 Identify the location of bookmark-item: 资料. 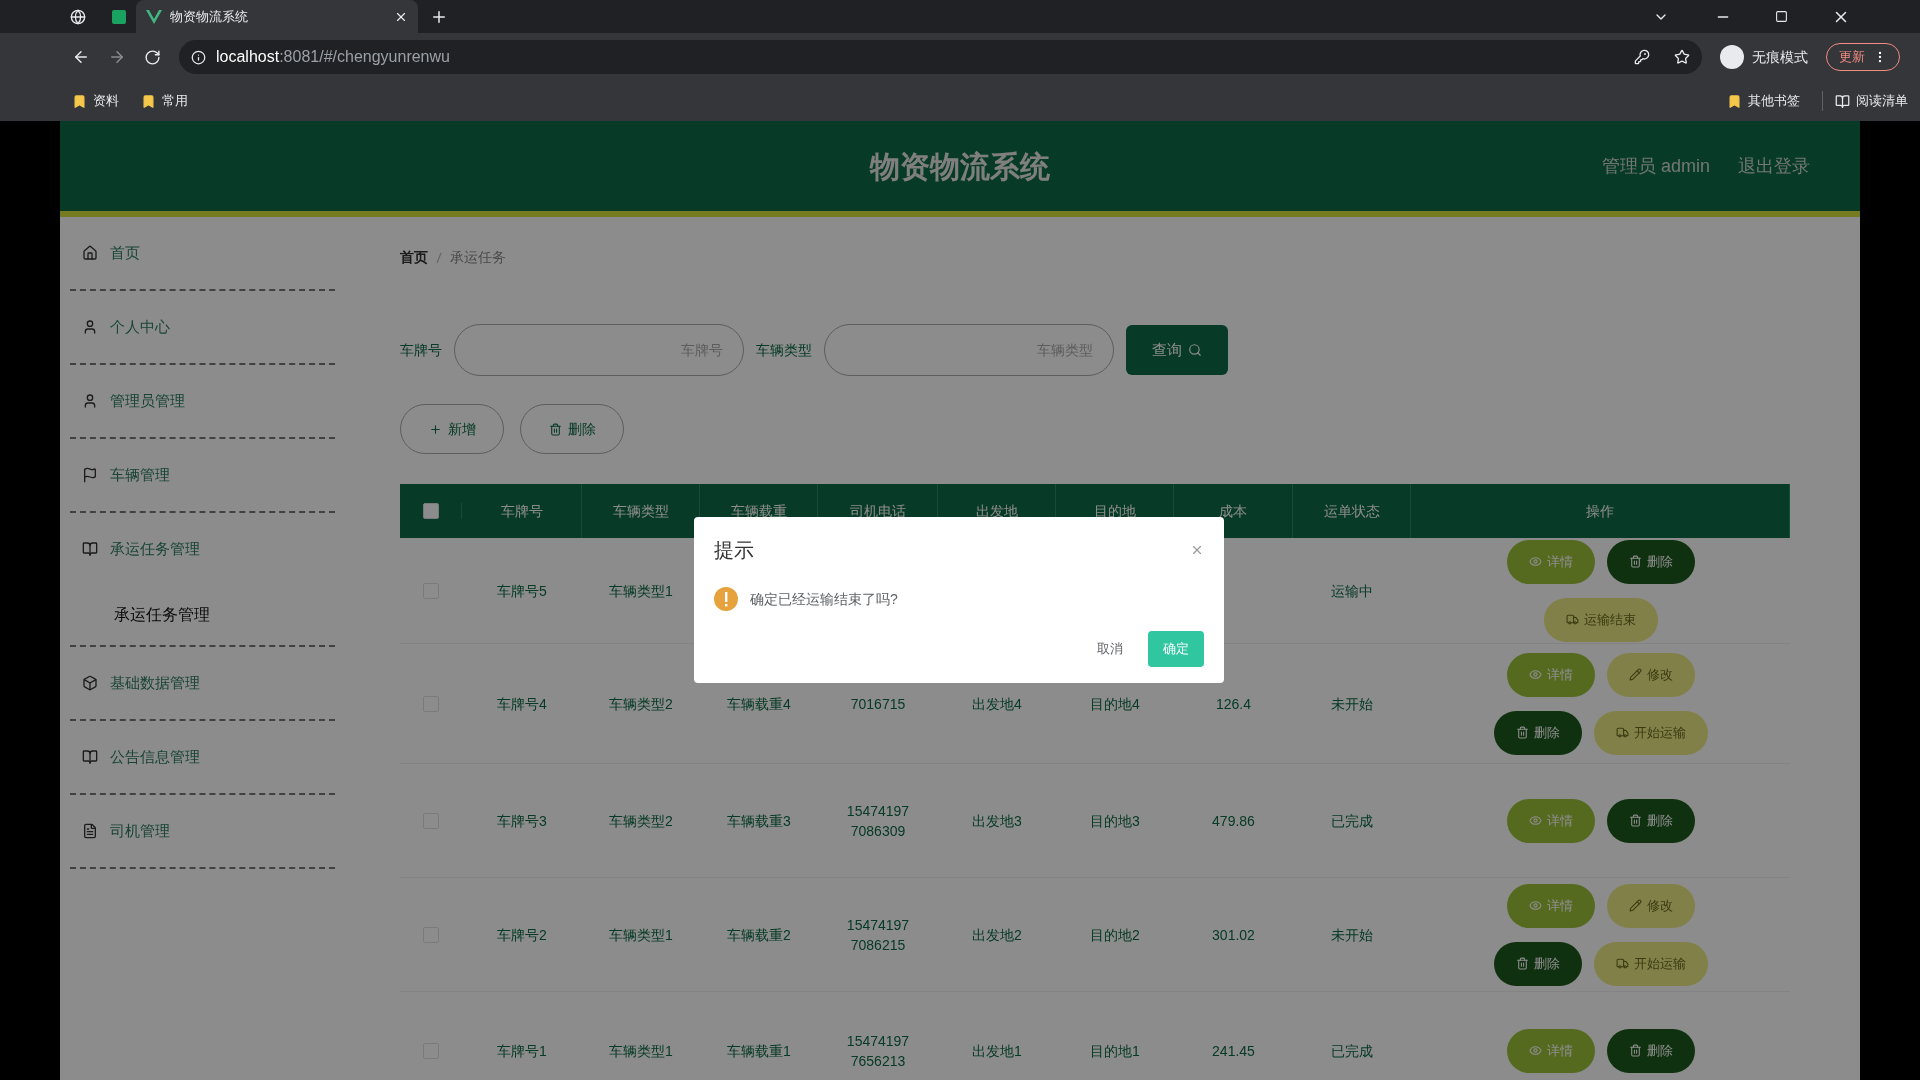
(95, 101).